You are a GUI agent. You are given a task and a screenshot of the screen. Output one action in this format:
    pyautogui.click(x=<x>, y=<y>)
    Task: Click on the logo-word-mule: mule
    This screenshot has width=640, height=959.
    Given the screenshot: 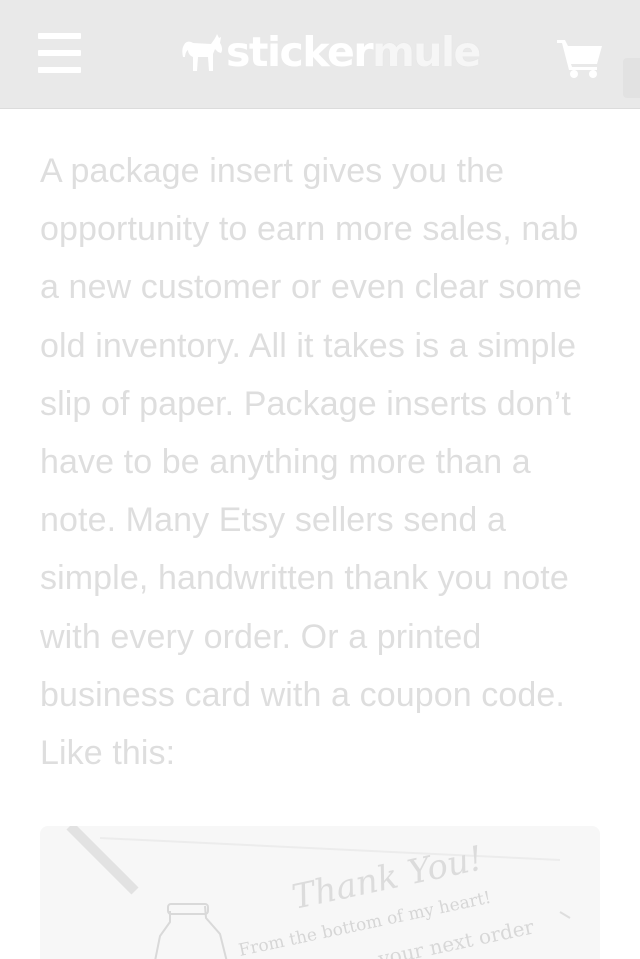 What is the action you would take?
    pyautogui.click(x=426, y=52)
    